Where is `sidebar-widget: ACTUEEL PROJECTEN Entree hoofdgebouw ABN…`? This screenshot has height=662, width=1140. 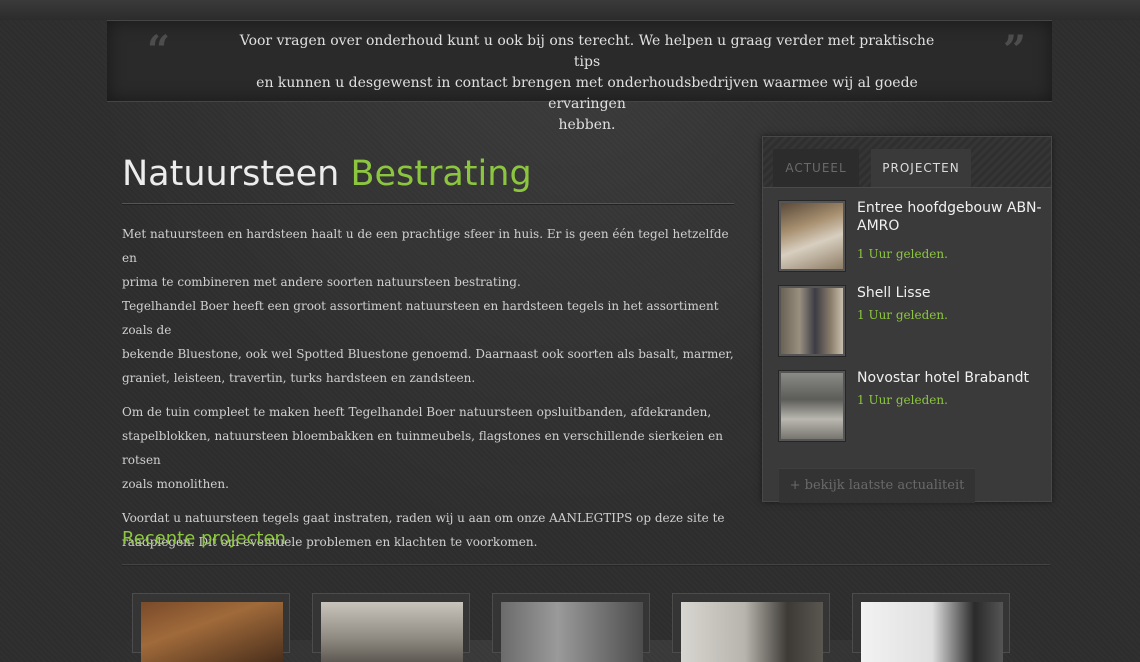 sidebar-widget: ACTUEEL PROJECTEN Entree hoofdgebouw ABN… is located at coordinates (907, 319).